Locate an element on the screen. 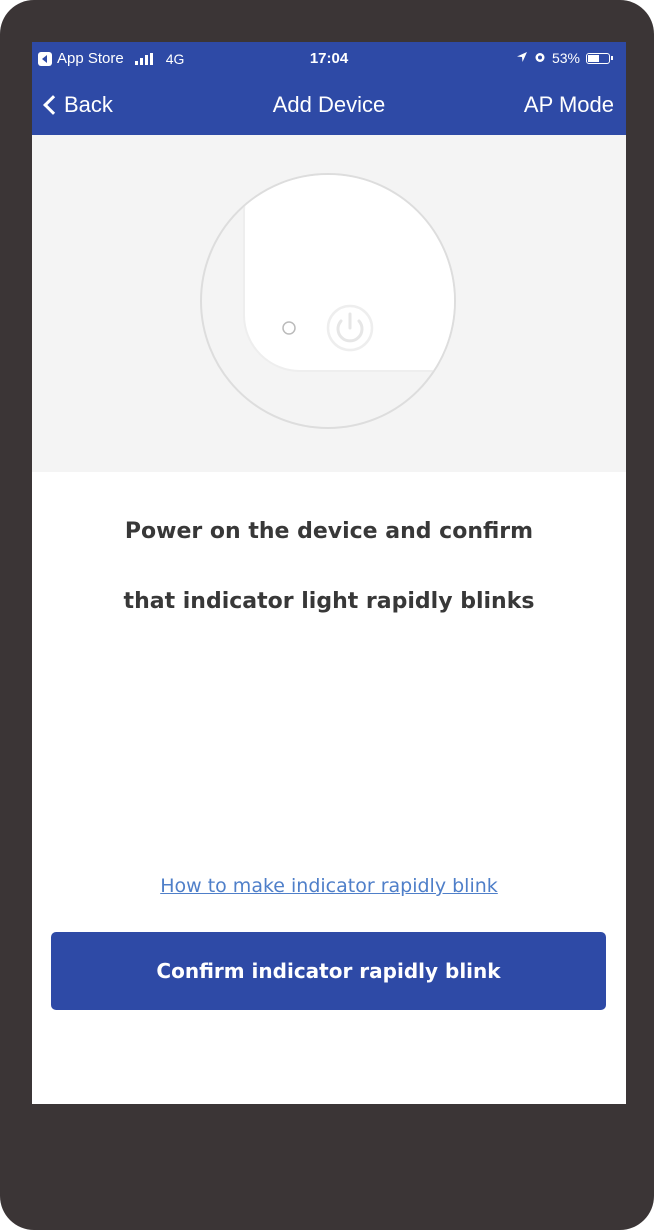 Image resolution: width=654 pixels, height=1230 pixels. device-illustration-graphic is located at coordinates (328, 301).